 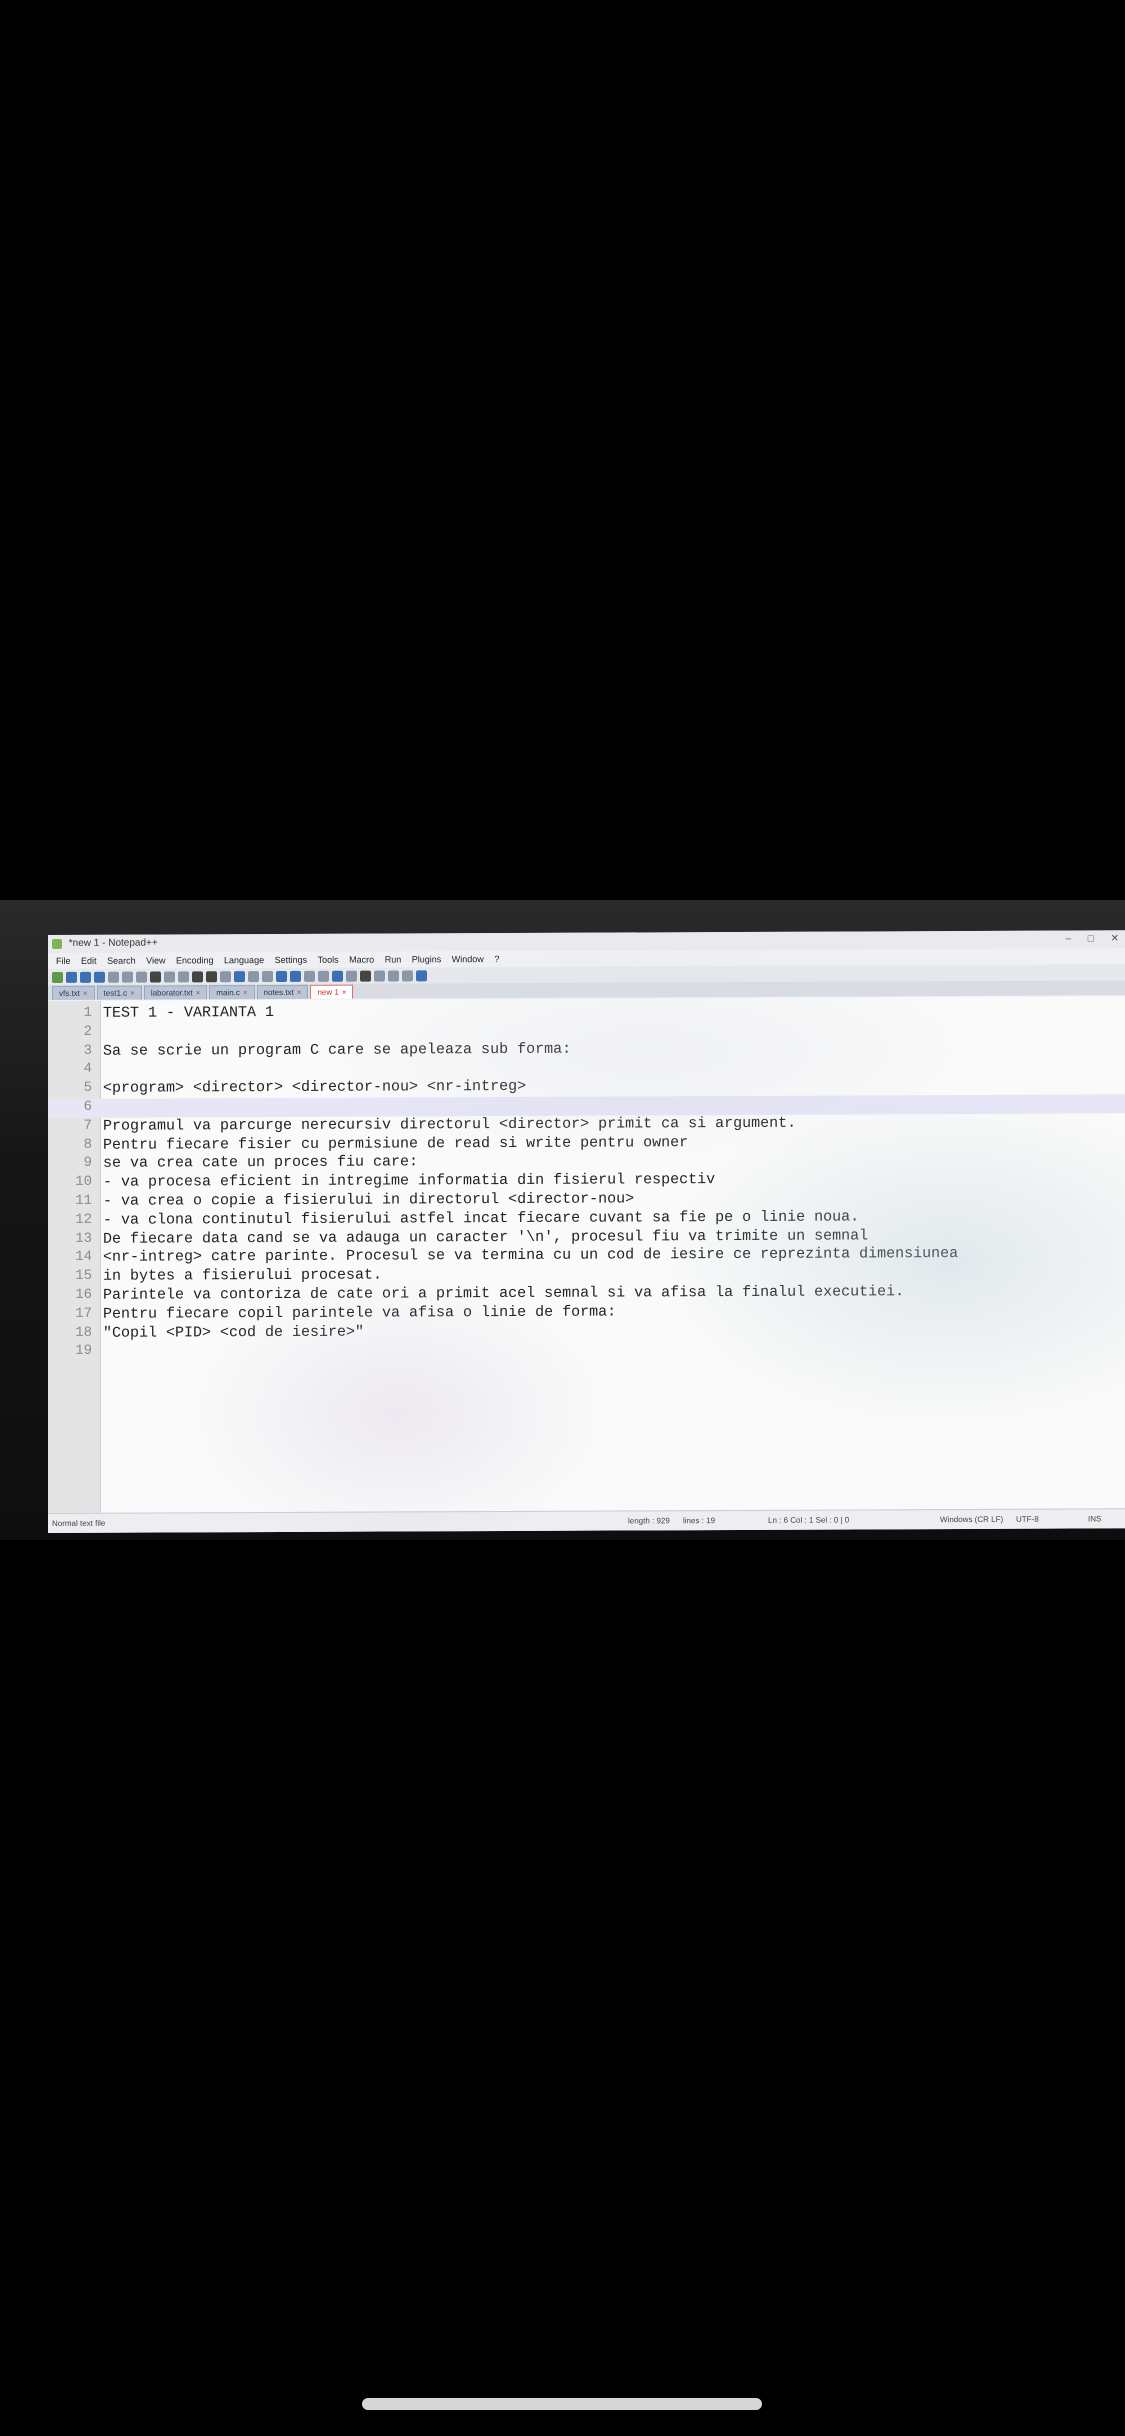 I want to click on show-all-chars-icon, so click(x=323, y=976).